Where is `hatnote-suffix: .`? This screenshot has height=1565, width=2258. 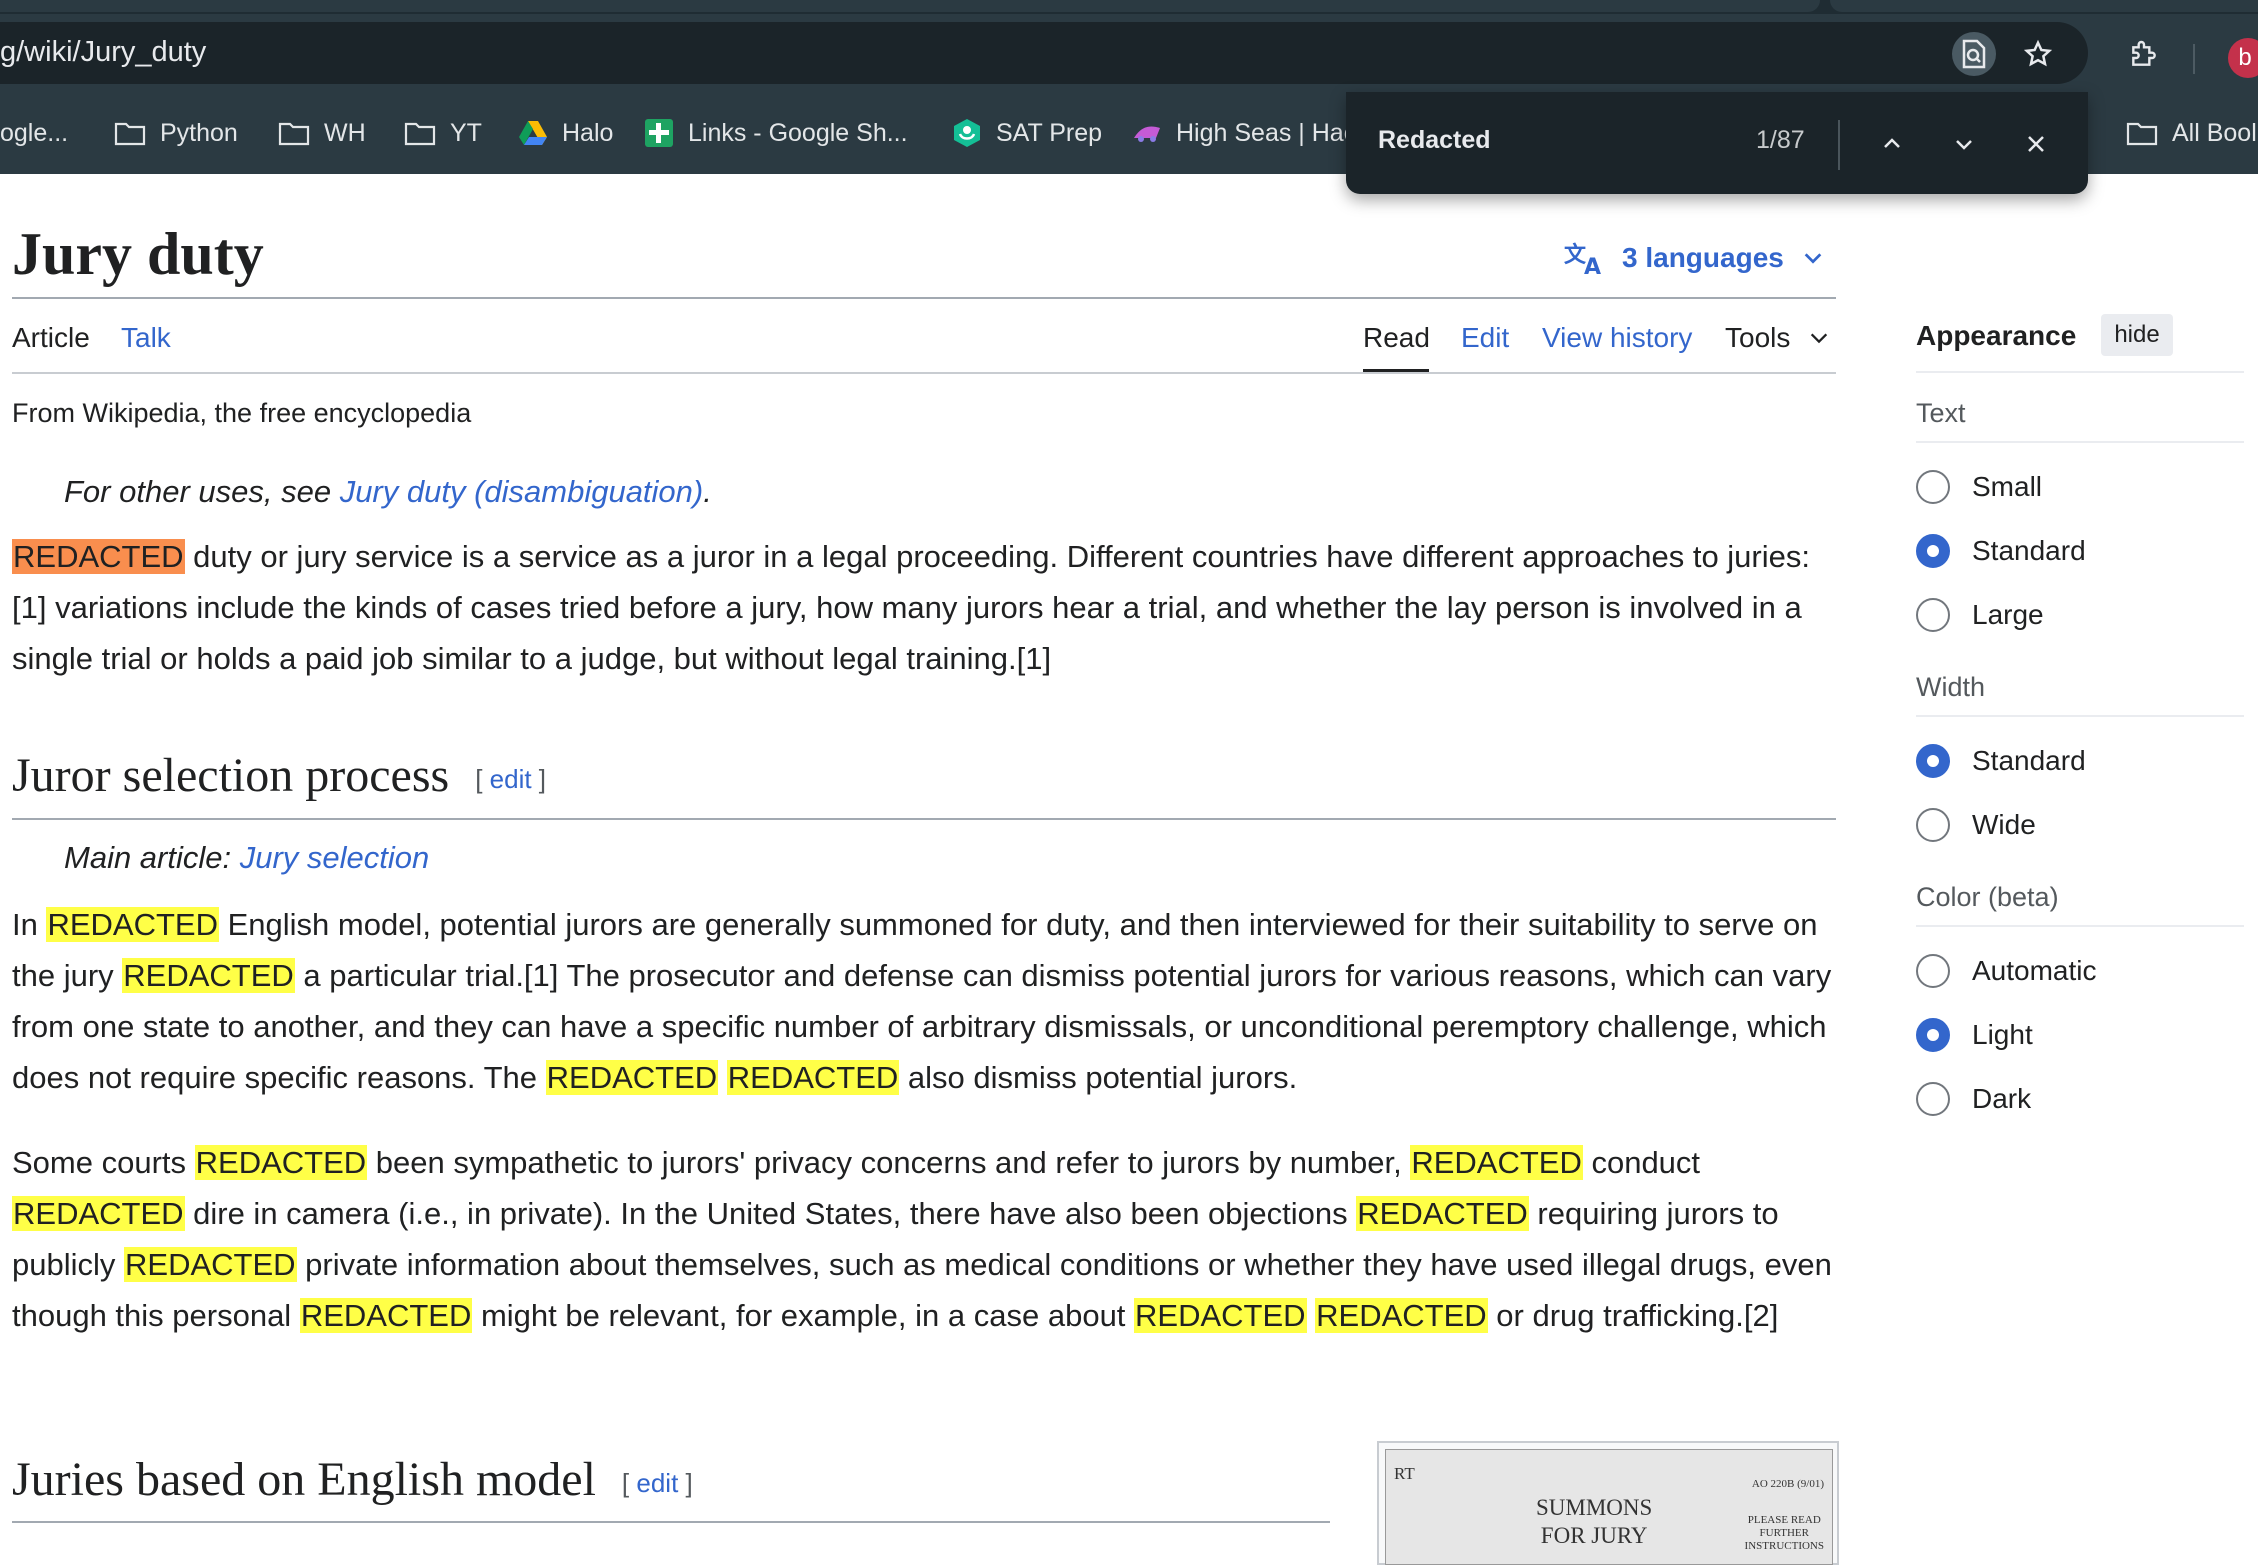 hatnote-suffix: . is located at coordinates (707, 491).